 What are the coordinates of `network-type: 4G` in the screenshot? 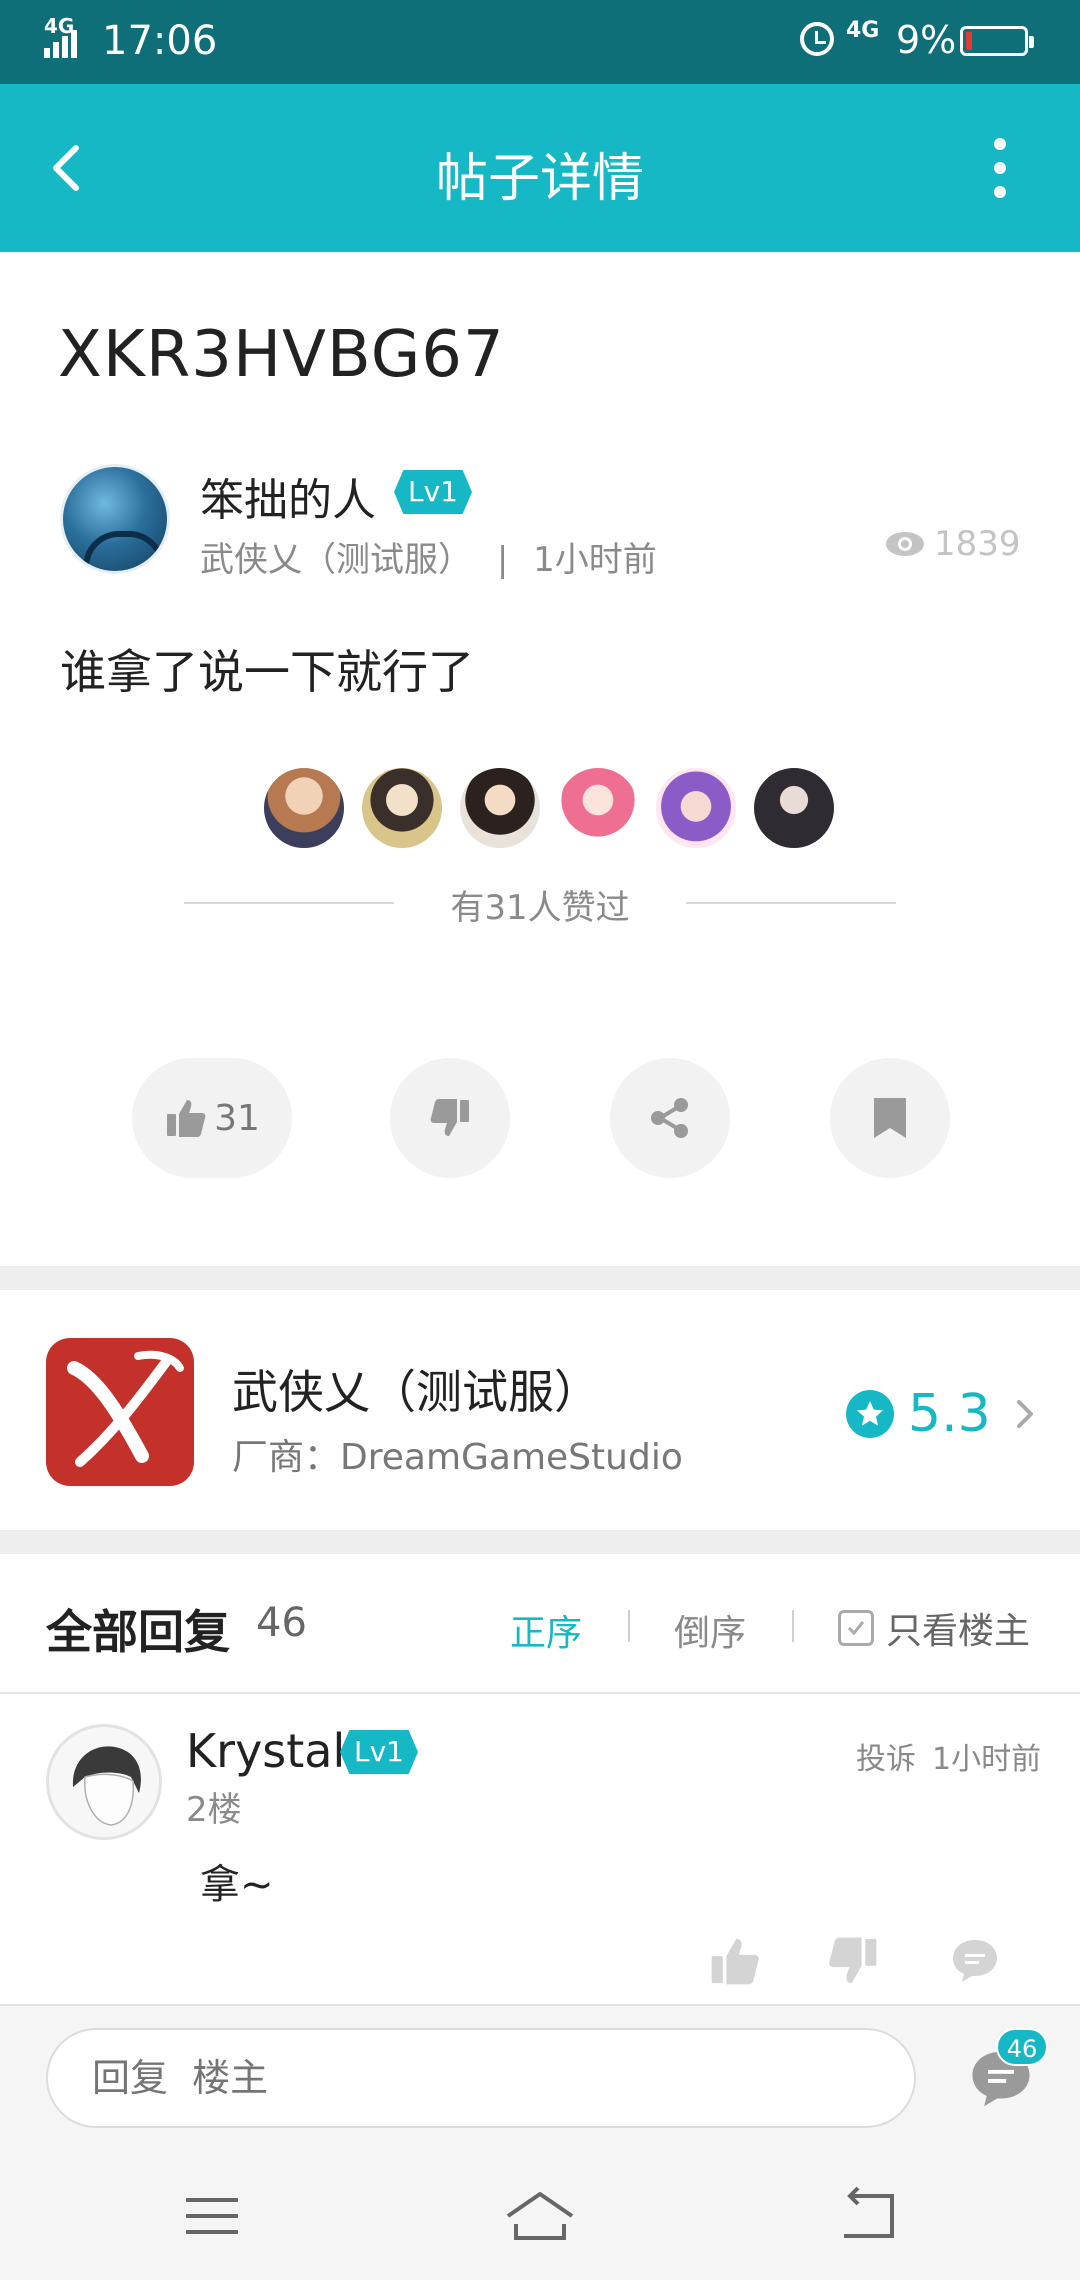 It's located at (59, 26).